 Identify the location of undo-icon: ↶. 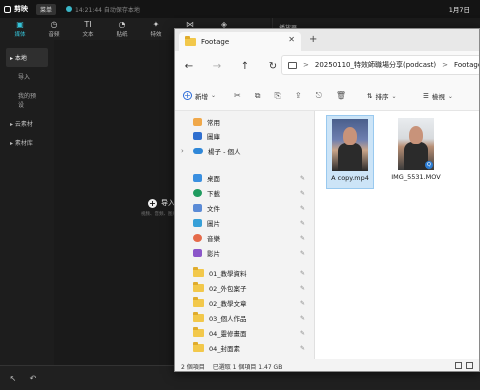
(33, 378).